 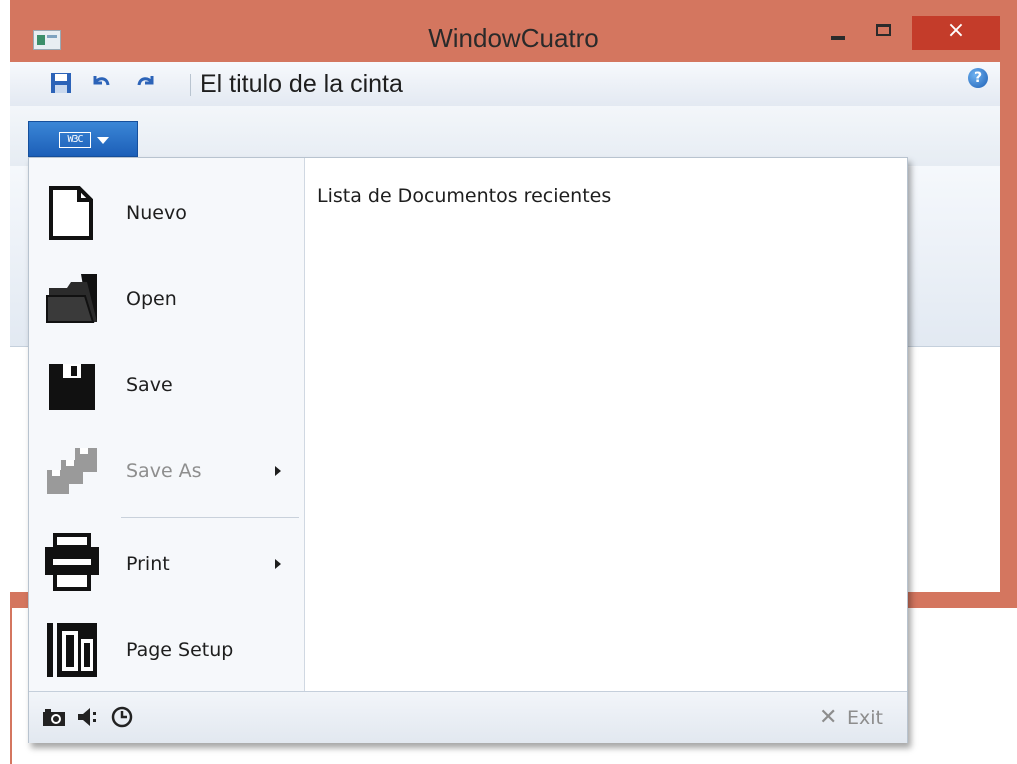 I want to click on maximize-button, so click(x=886, y=35).